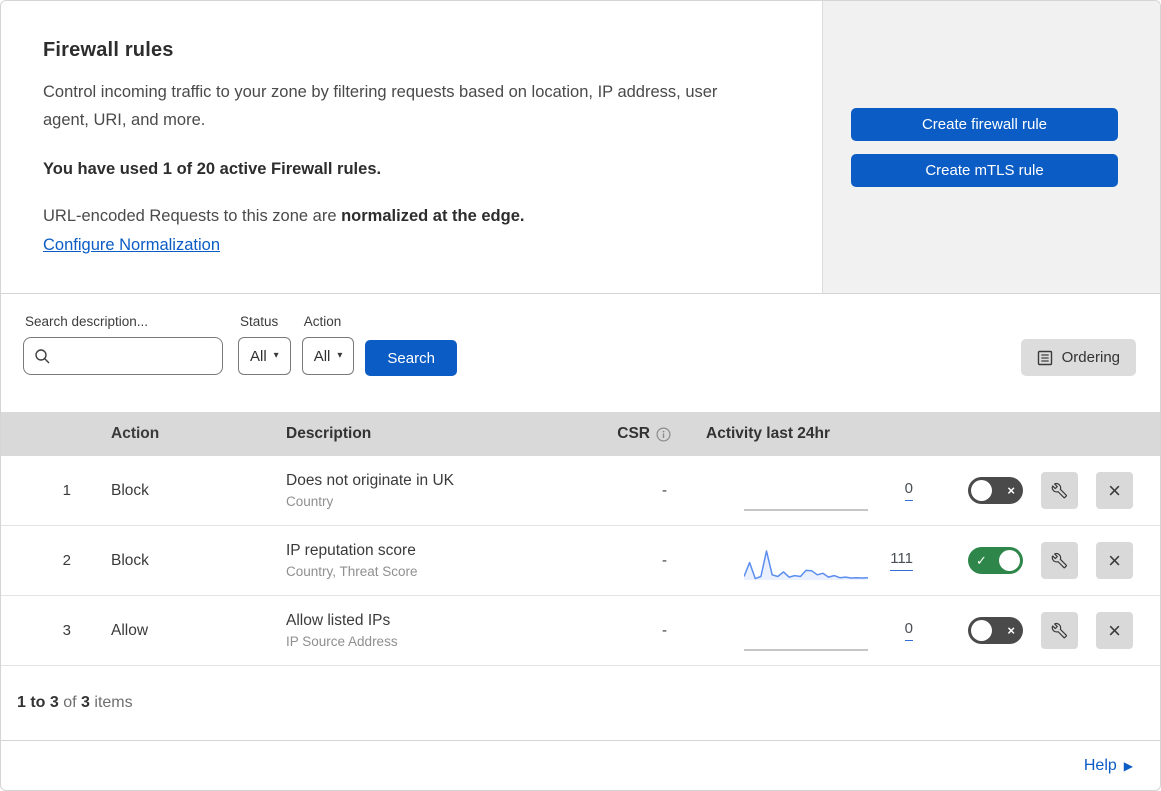 This screenshot has height=791, width=1161. What do you see at coordinates (66, 630) in the screenshot?
I see `rule-number: 3` at bounding box center [66, 630].